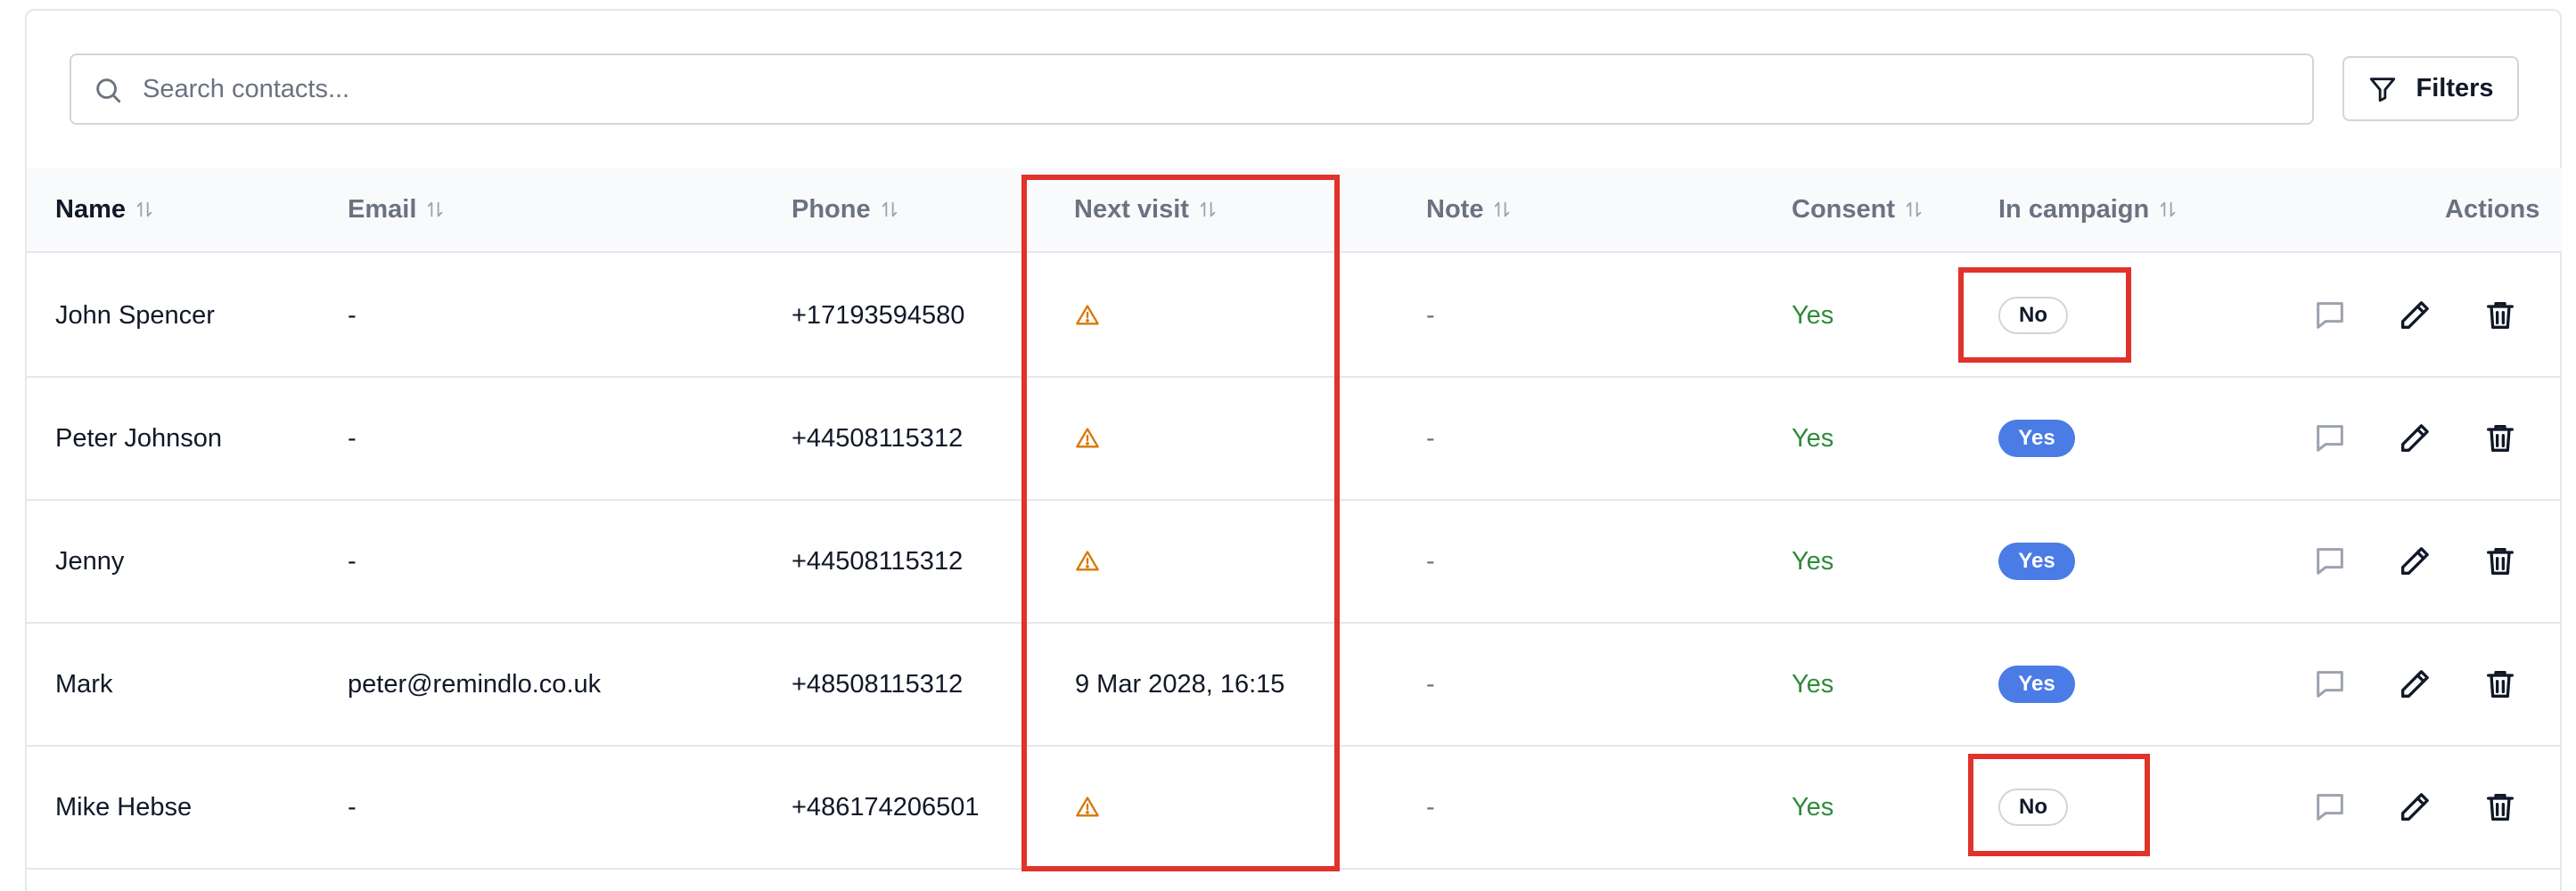 Image resolution: width=2576 pixels, height=891 pixels. I want to click on contact-name: Mark, so click(84, 684).